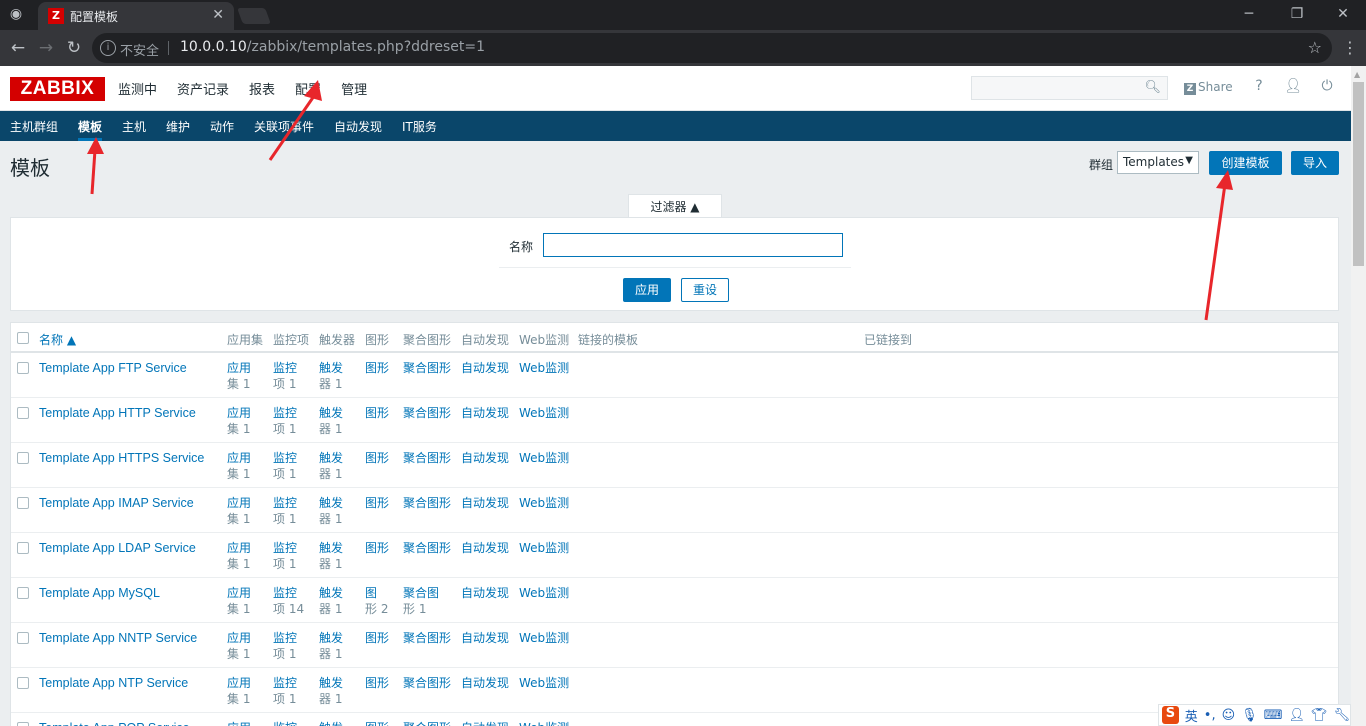 The image size is (1366, 726). What do you see at coordinates (121, 458) in the screenshot?
I see `template-name-link: Template App HTTPS Service` at bounding box center [121, 458].